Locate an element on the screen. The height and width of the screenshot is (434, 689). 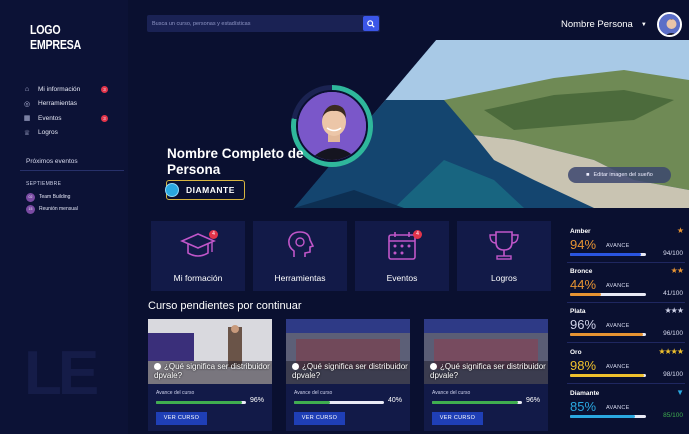
upcoming-events-title: Próximos eventos is located at coordinates (72, 164).